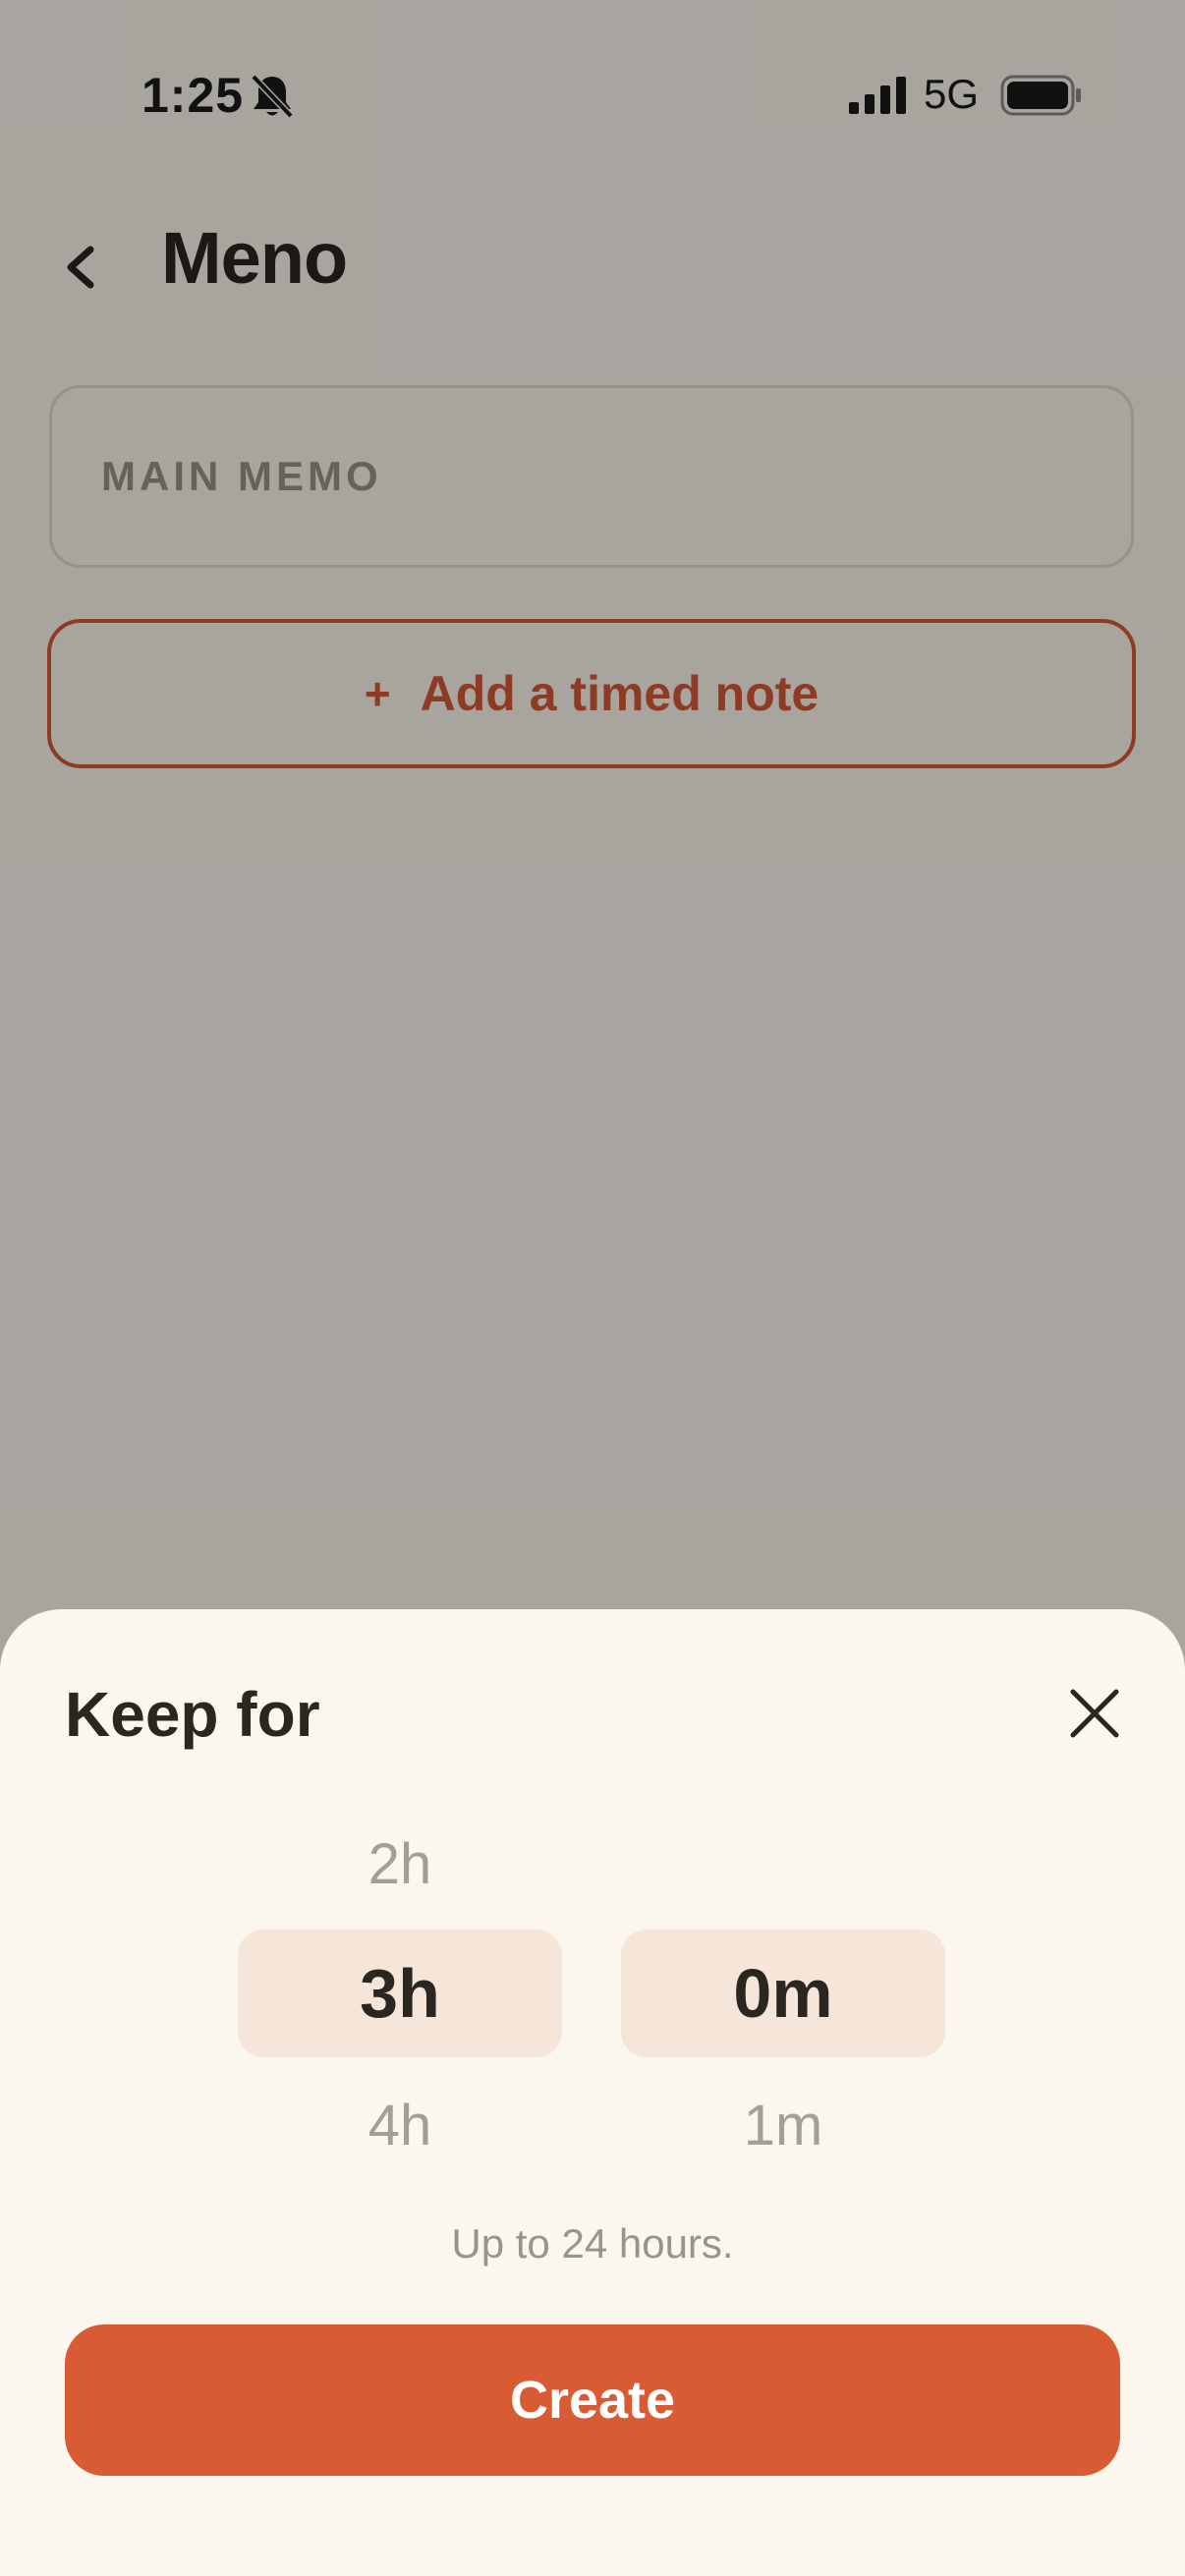 Image resolution: width=1185 pixels, height=2576 pixels. I want to click on close-icon, so click(1095, 1713).